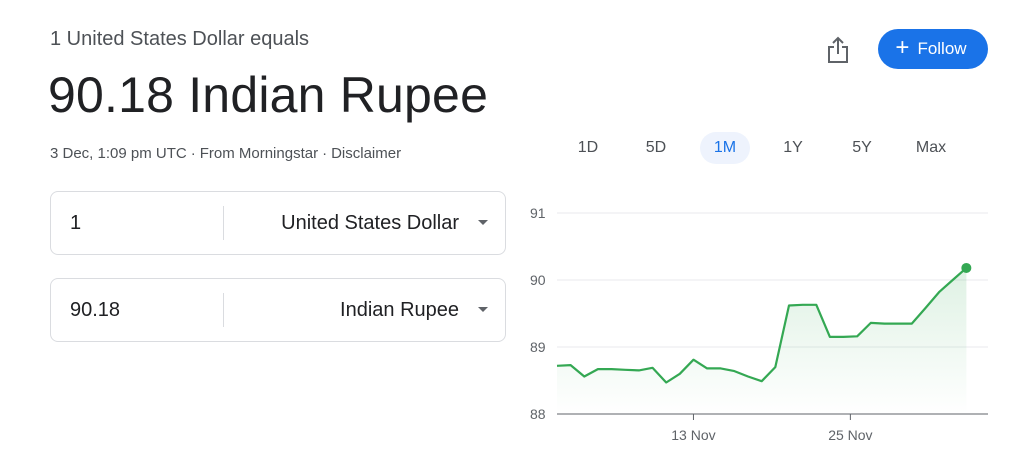 The image size is (1024, 472). Describe the element at coordinates (693, 435) in the screenshot. I see `x-tick-label: 13 Nov` at that location.